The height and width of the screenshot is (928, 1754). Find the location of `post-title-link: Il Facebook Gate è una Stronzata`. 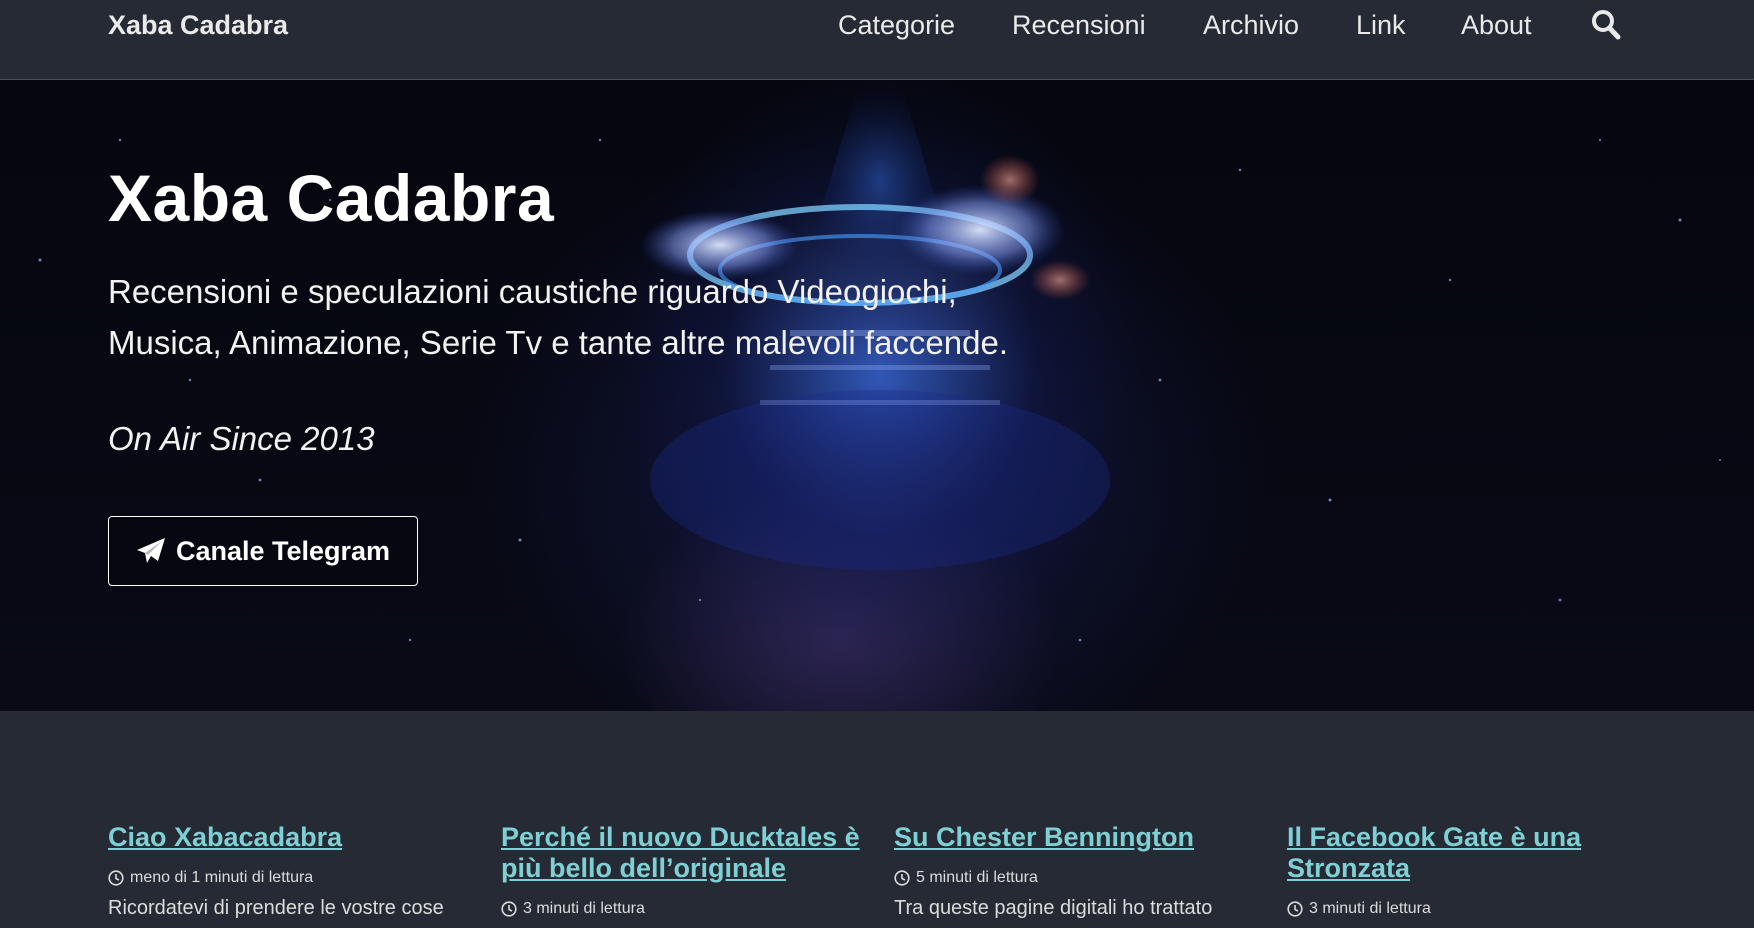

post-title-link: Il Facebook Gate è una Stronzata is located at coordinates (1472, 853).